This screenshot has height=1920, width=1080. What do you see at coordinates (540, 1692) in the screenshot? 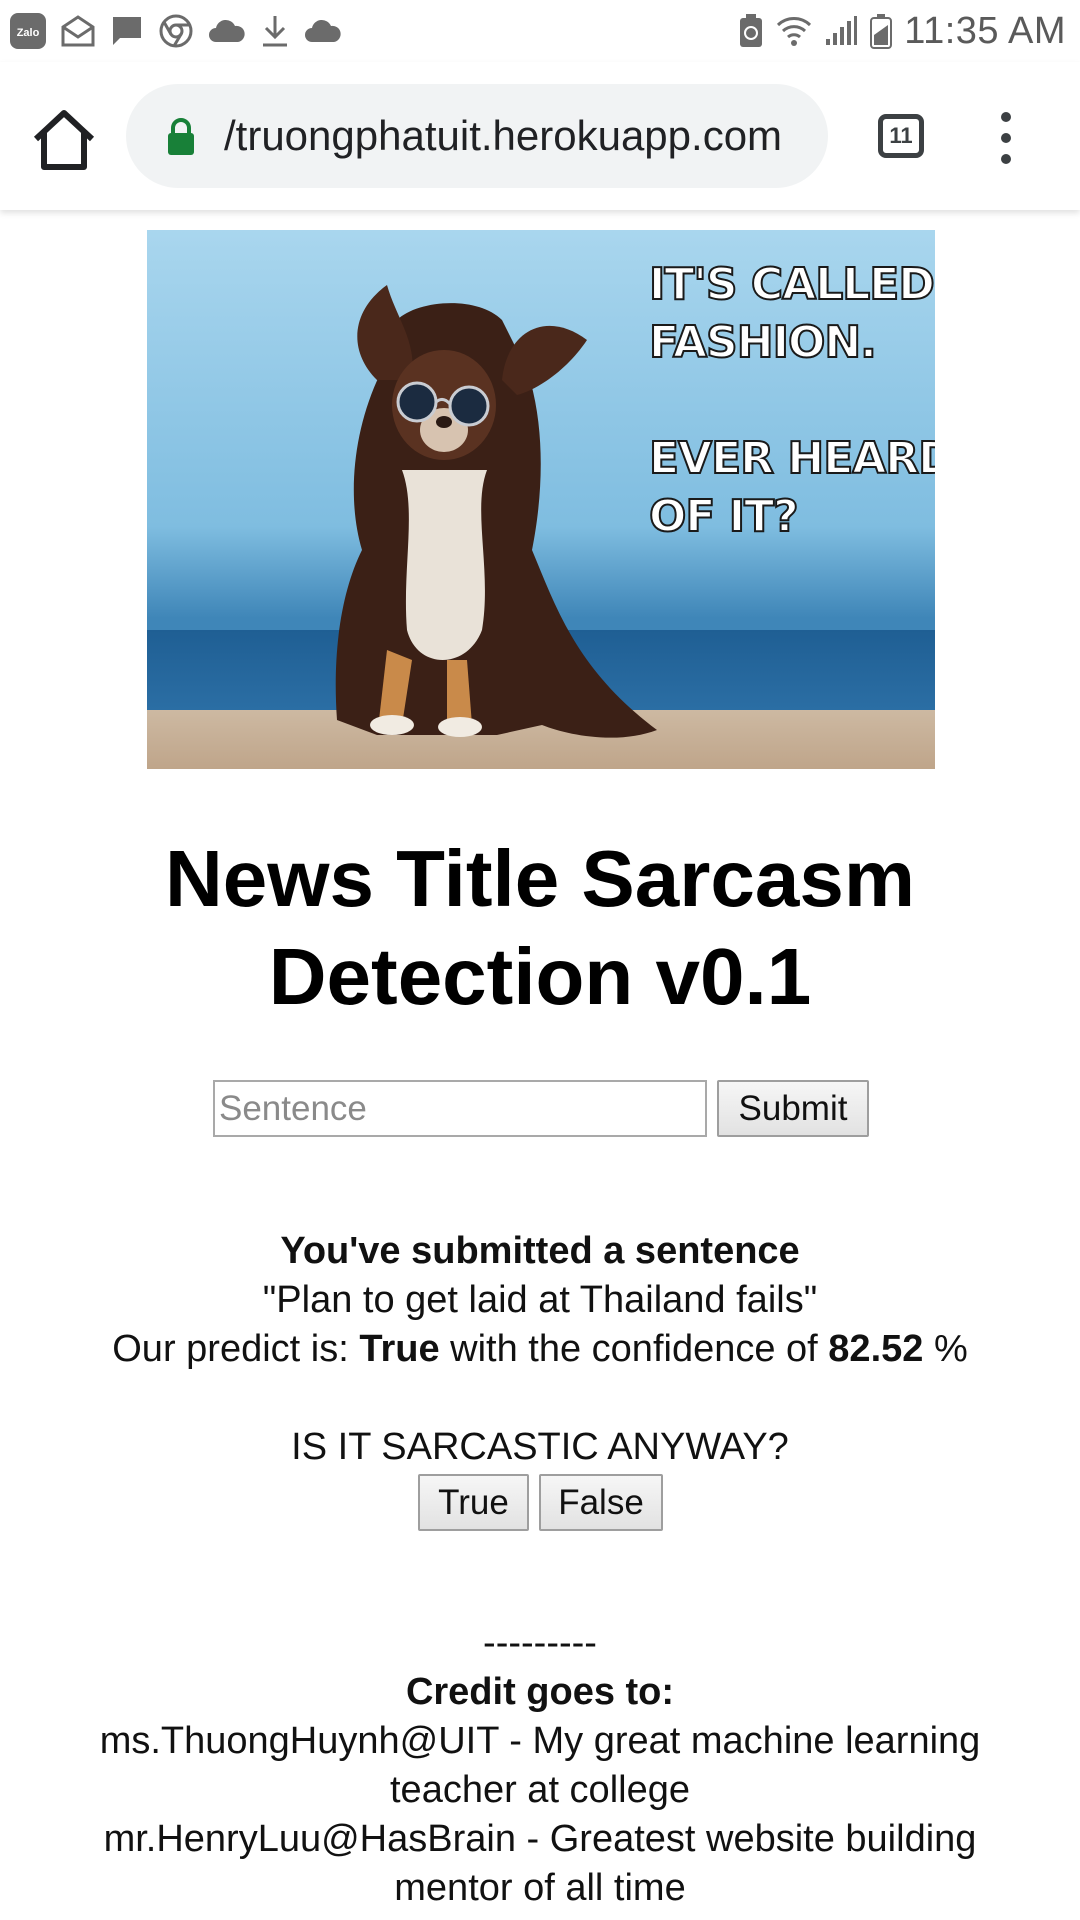
I see `credits-heading: Credit goes to:` at bounding box center [540, 1692].